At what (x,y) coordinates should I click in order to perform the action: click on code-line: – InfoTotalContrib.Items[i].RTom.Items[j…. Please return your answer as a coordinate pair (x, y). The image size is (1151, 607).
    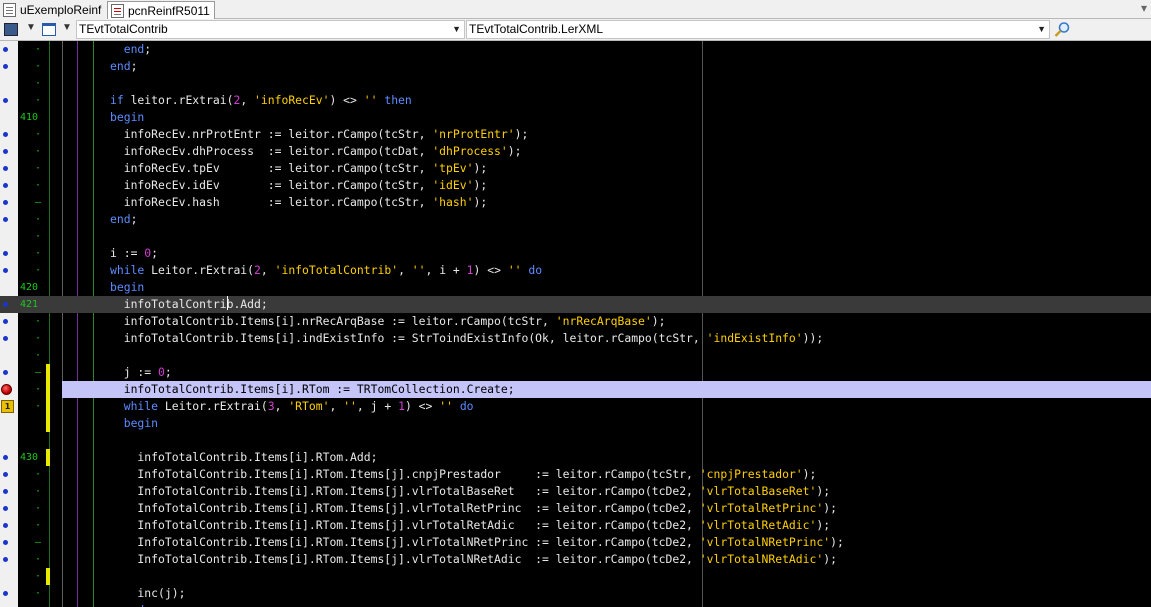
    Looking at the image, I should click on (575, 542).